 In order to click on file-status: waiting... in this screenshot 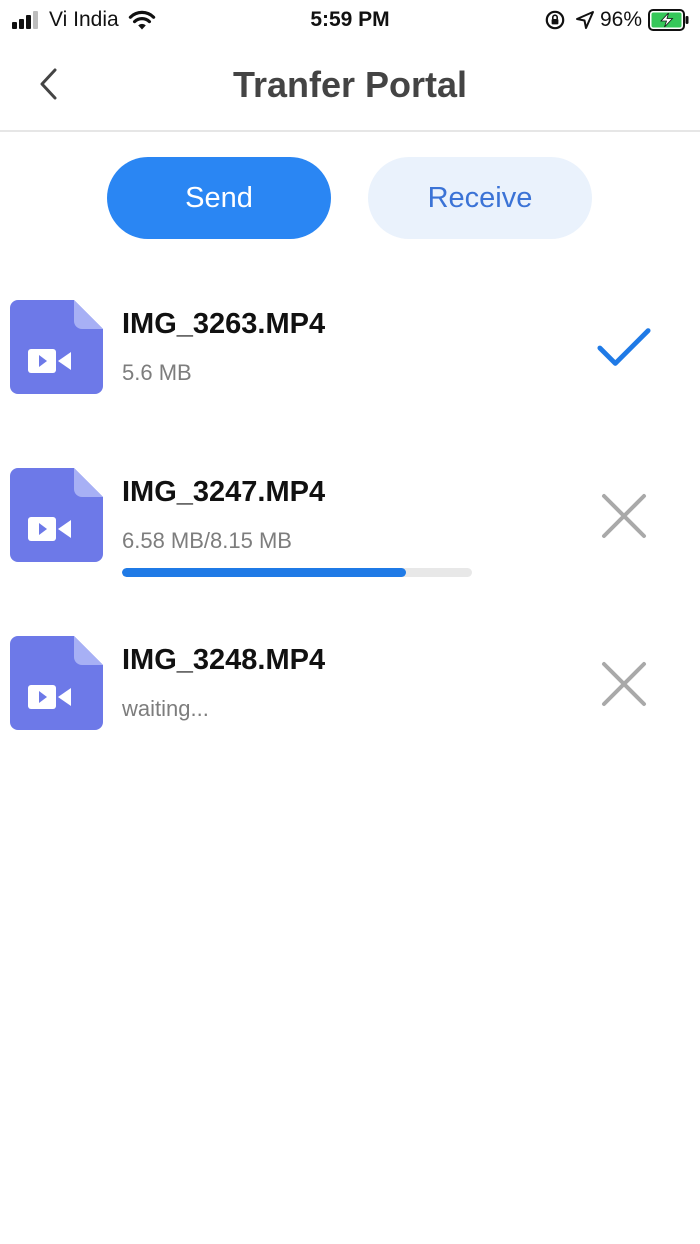, I will do `click(165, 708)`.